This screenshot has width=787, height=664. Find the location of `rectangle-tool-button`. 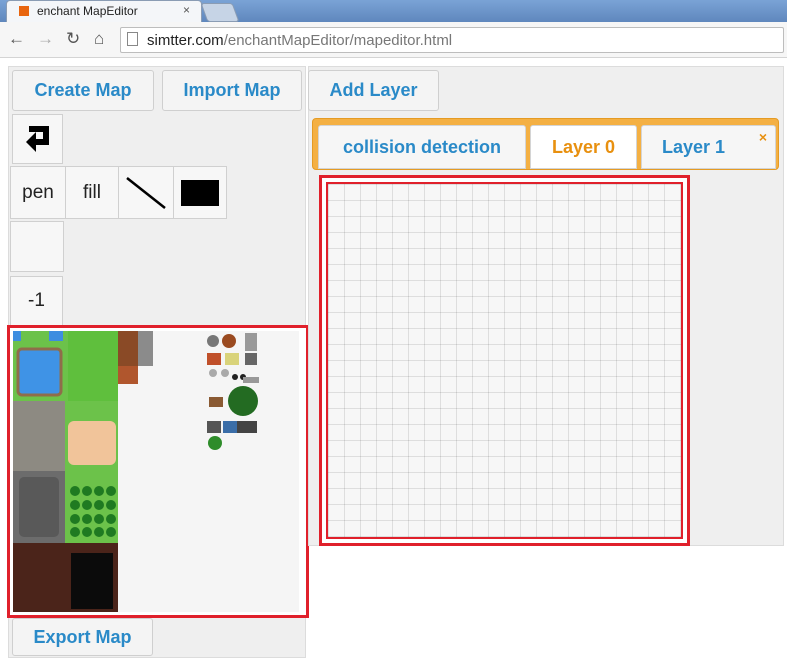

rectangle-tool-button is located at coordinates (200, 192).